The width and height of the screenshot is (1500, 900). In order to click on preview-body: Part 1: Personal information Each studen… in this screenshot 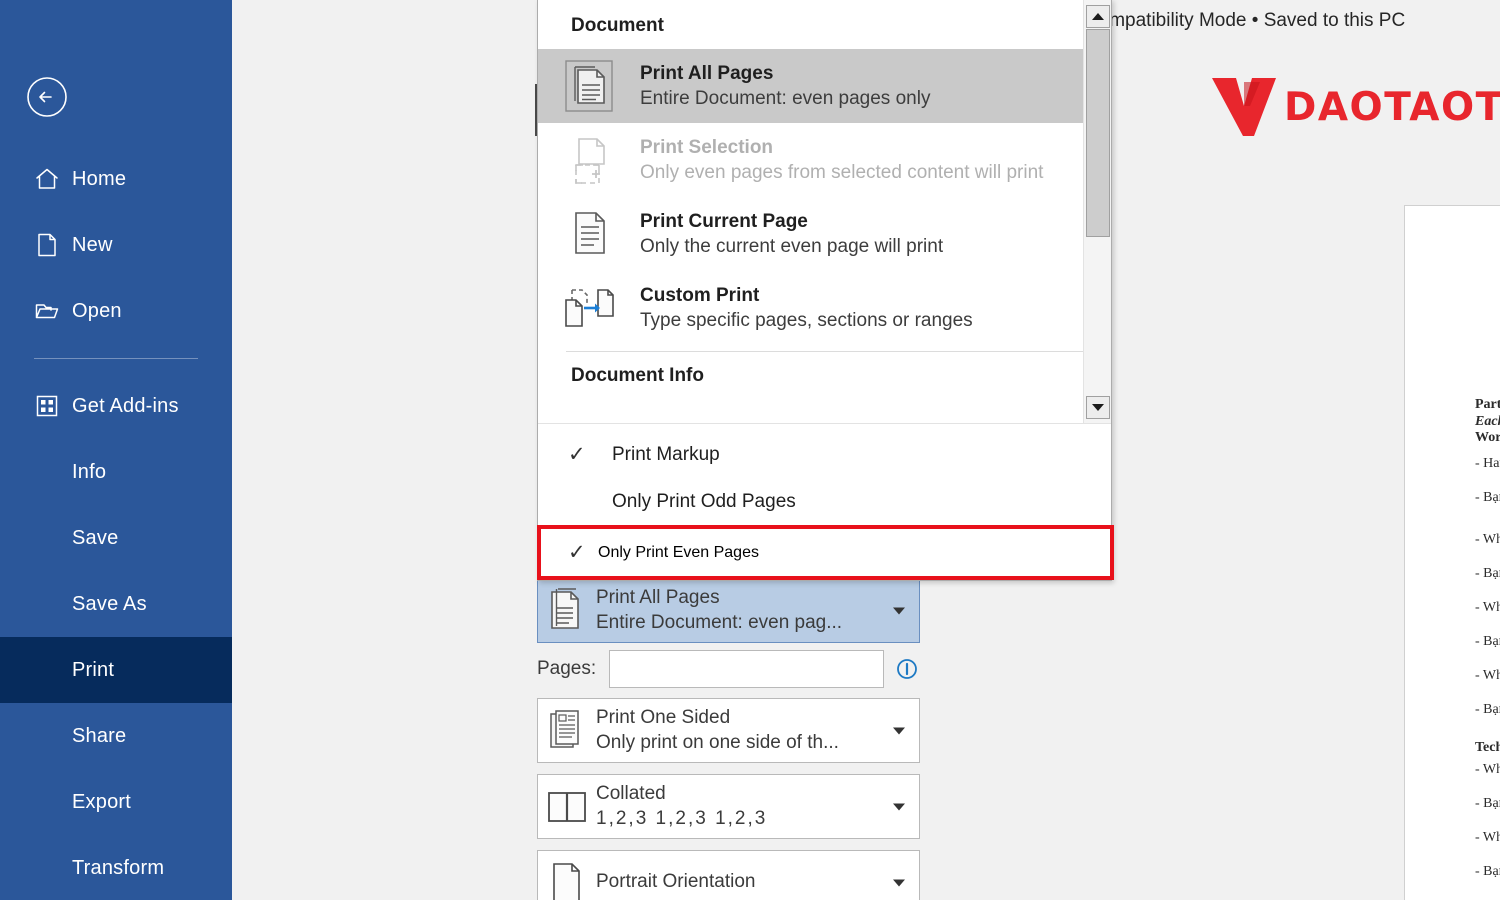, I will do `click(1487, 648)`.